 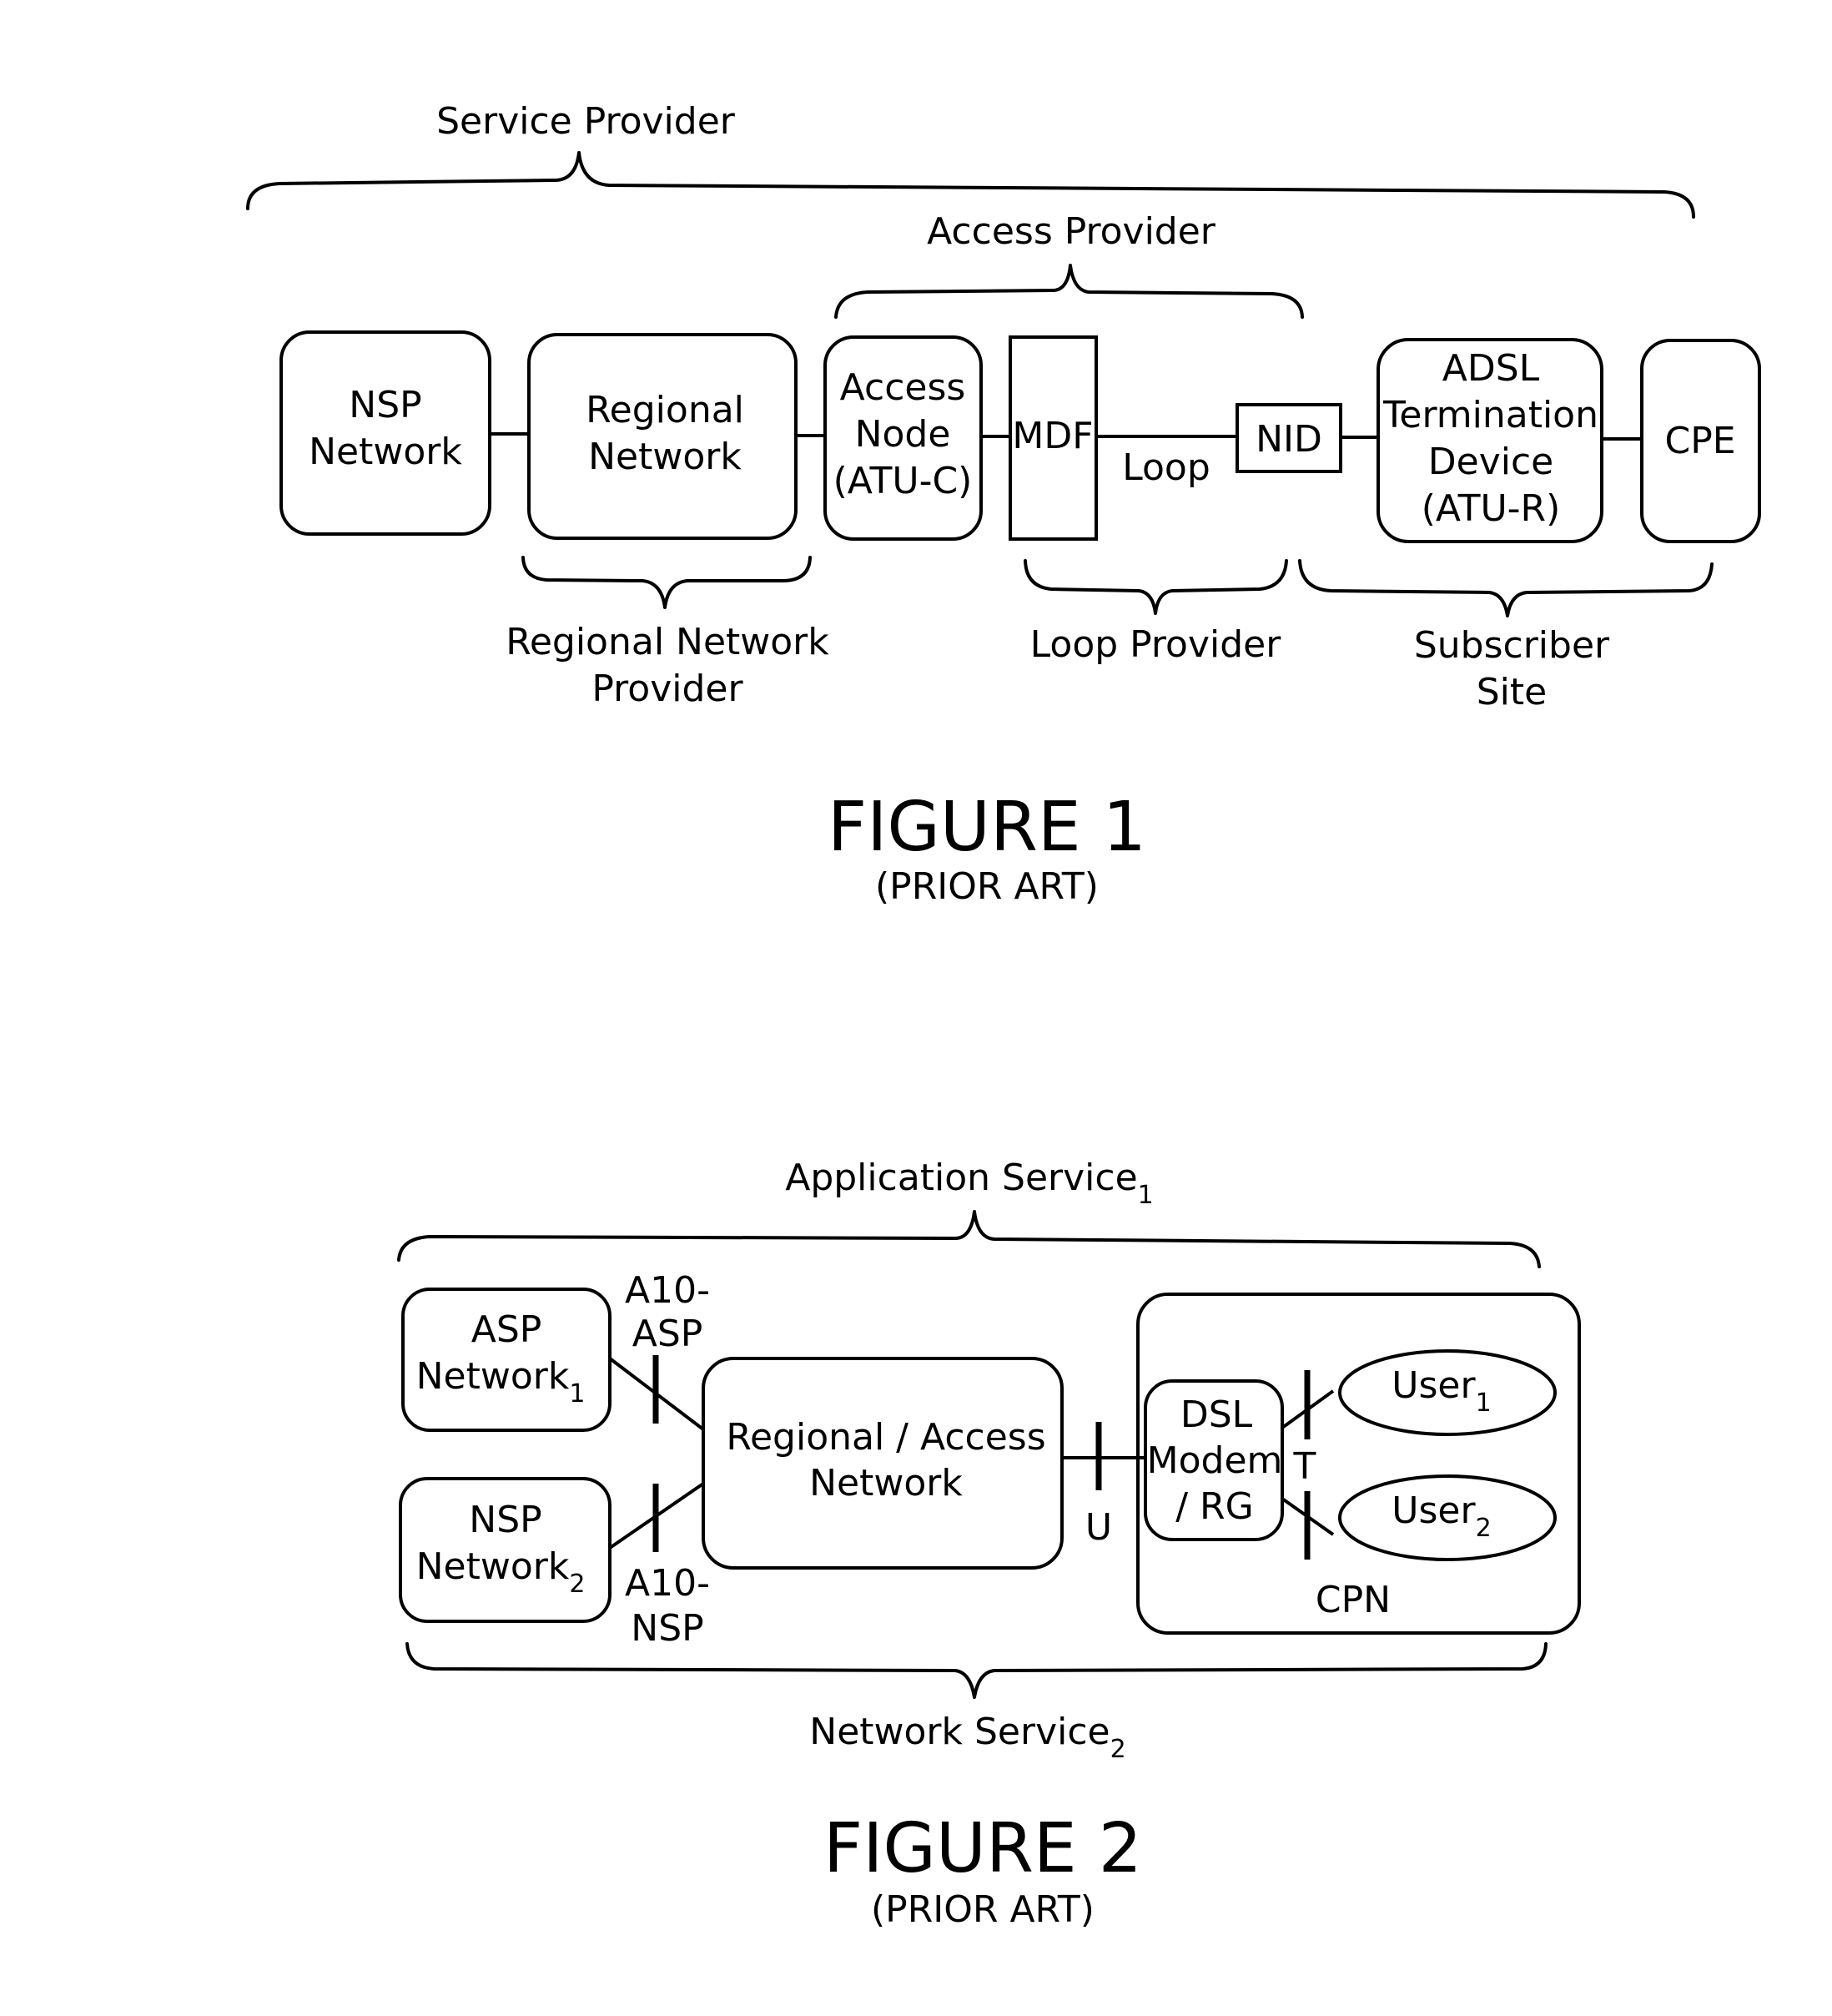 I want to click on subscriber-site-label-1: Subscriber, so click(x=1512, y=645).